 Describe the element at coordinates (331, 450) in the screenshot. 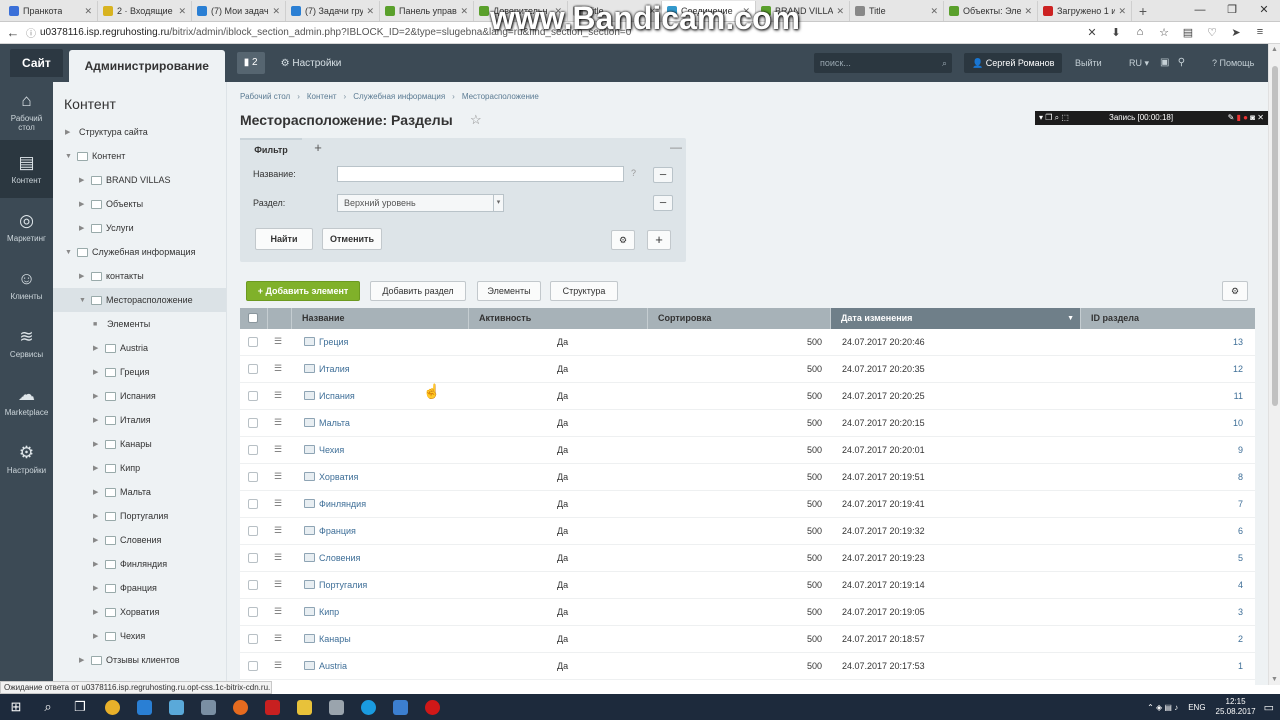

I see `section-name-link: Чехия` at that location.